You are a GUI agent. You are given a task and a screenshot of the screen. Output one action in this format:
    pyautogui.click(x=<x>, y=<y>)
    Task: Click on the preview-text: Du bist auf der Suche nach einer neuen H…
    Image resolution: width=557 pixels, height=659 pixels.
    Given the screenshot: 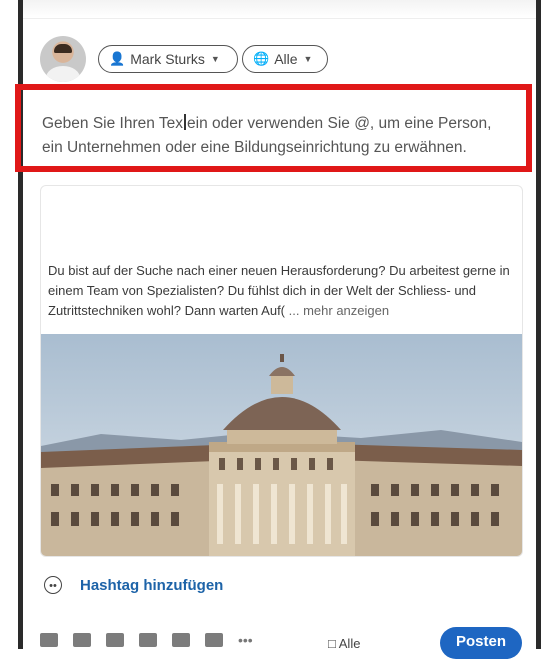 What is the action you would take?
    pyautogui.click(x=283, y=291)
    